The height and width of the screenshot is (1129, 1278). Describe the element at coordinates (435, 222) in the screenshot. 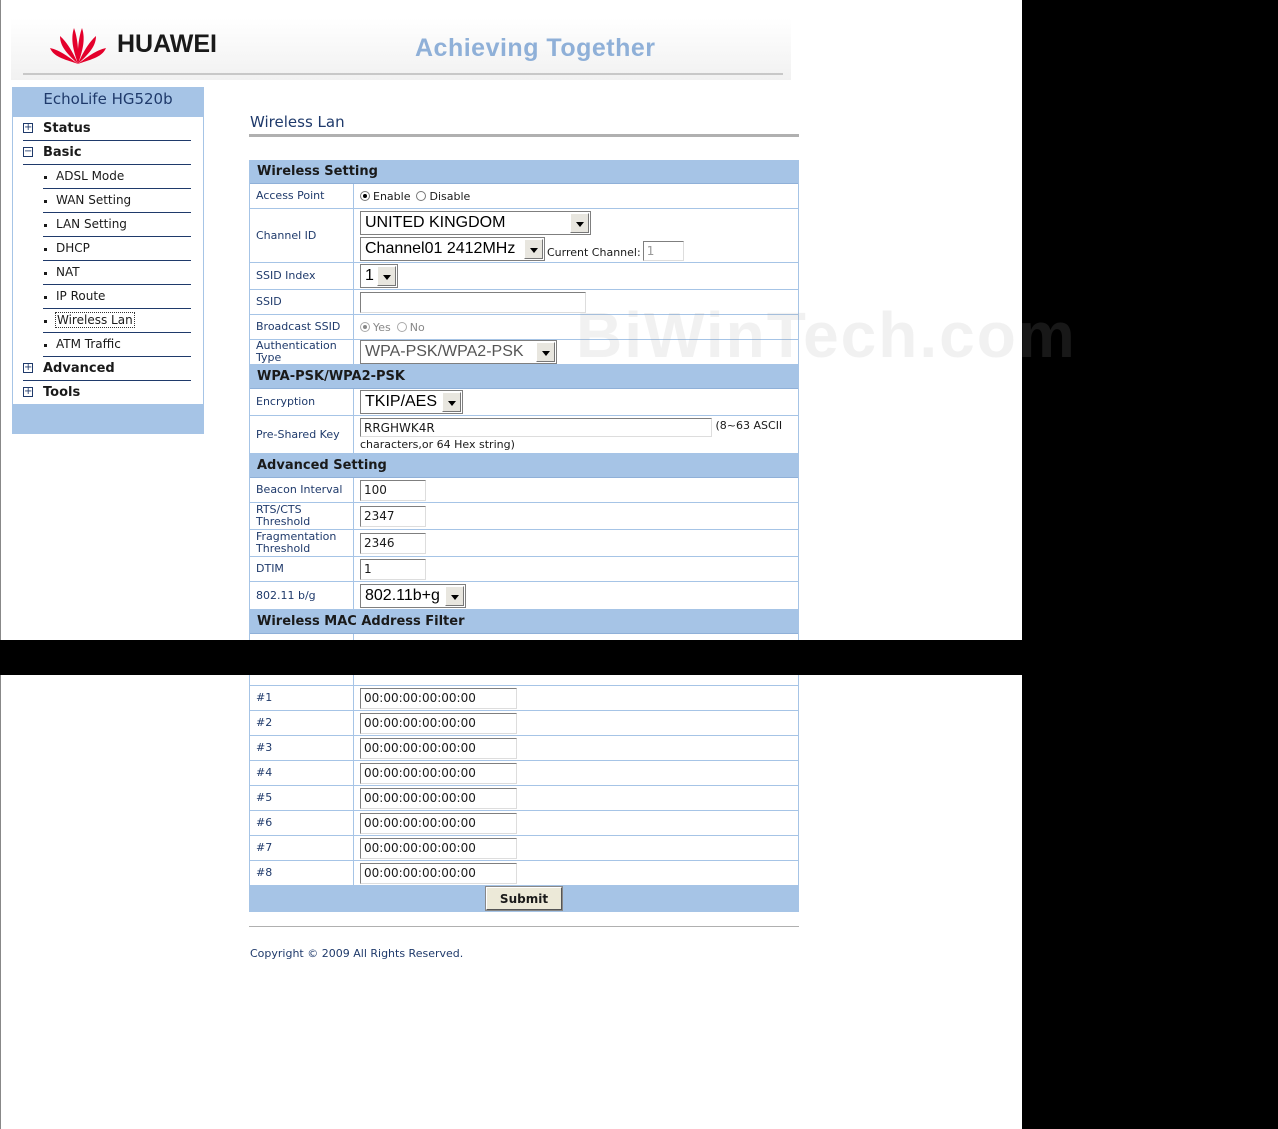

I see `select-value: UNITED KINGDOM` at that location.